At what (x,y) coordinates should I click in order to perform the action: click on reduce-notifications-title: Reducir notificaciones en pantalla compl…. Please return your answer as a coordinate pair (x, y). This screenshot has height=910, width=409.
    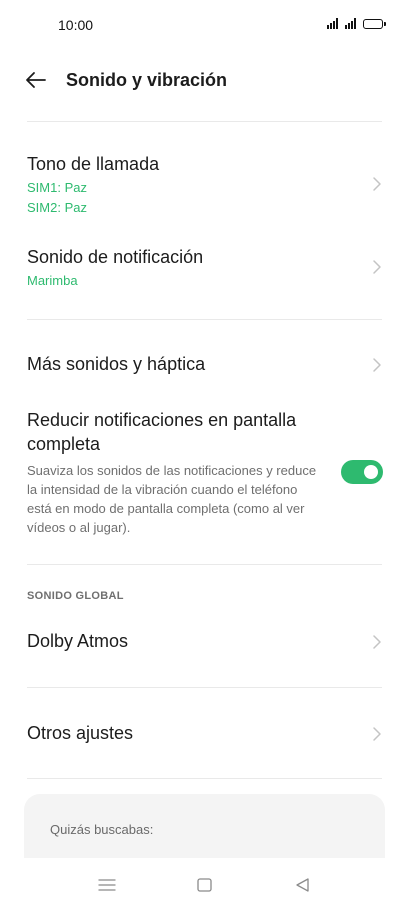
    Looking at the image, I should click on (162, 432).